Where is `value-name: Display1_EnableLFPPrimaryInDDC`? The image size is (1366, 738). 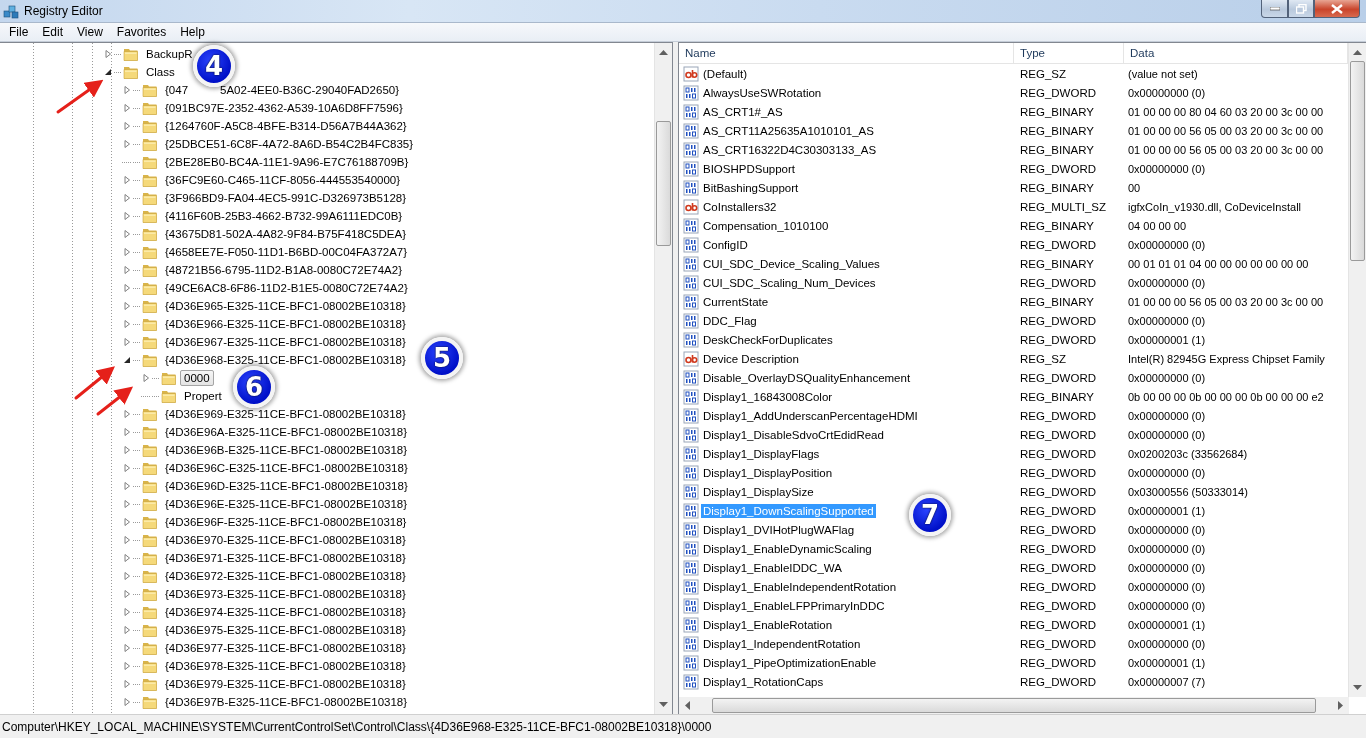
value-name: Display1_EnableLFPPrimaryInDDC is located at coordinates (794, 605).